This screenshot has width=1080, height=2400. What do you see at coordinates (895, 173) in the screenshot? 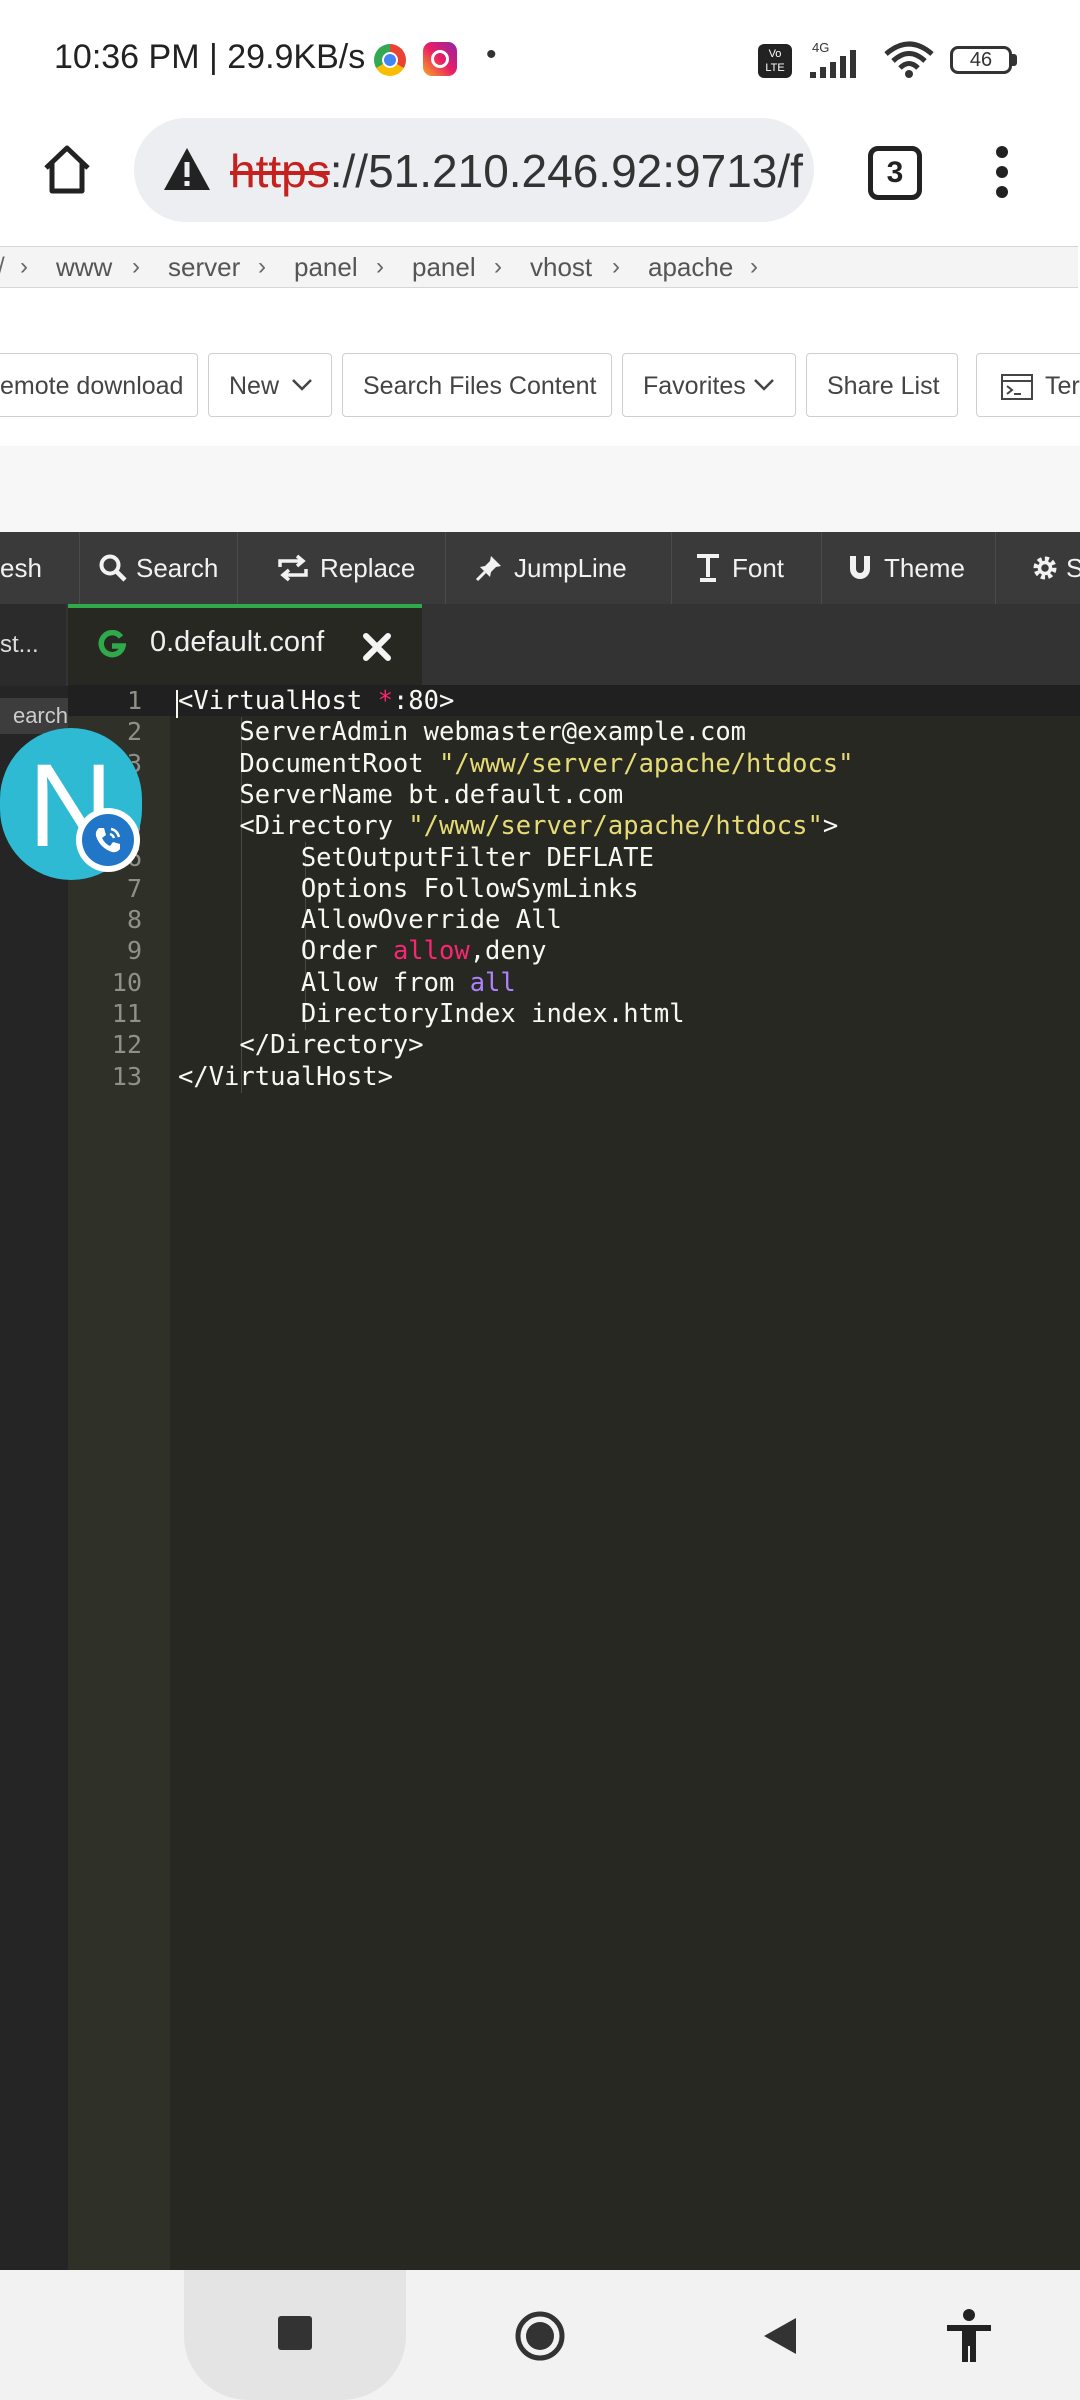
I see `tab-switcher-button: 3` at bounding box center [895, 173].